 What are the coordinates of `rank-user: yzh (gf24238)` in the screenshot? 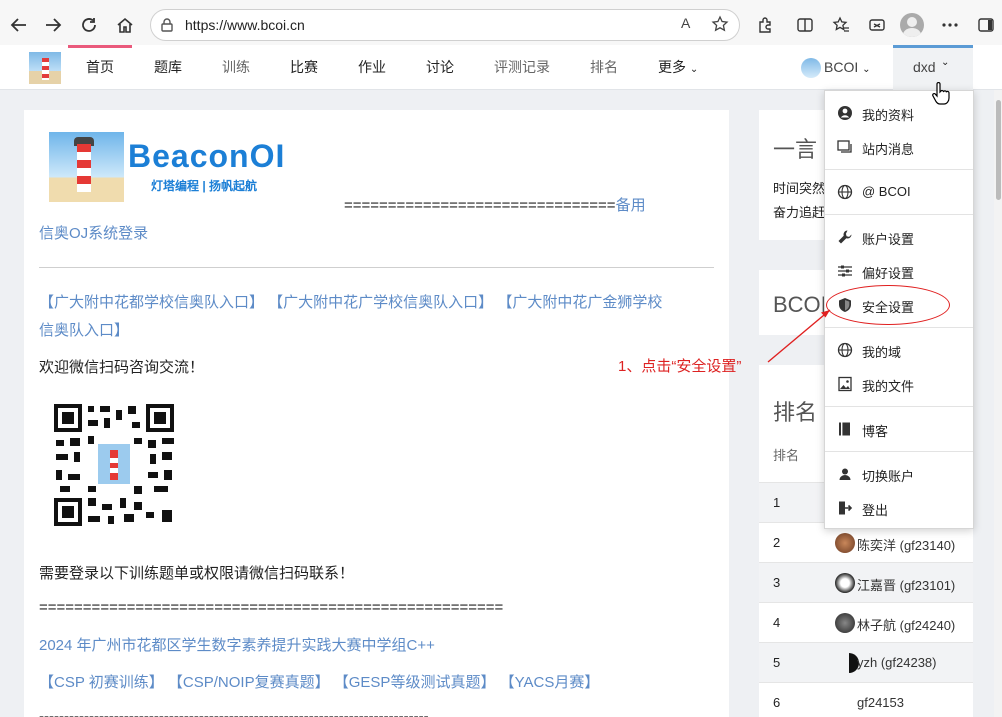 It's located at (897, 662).